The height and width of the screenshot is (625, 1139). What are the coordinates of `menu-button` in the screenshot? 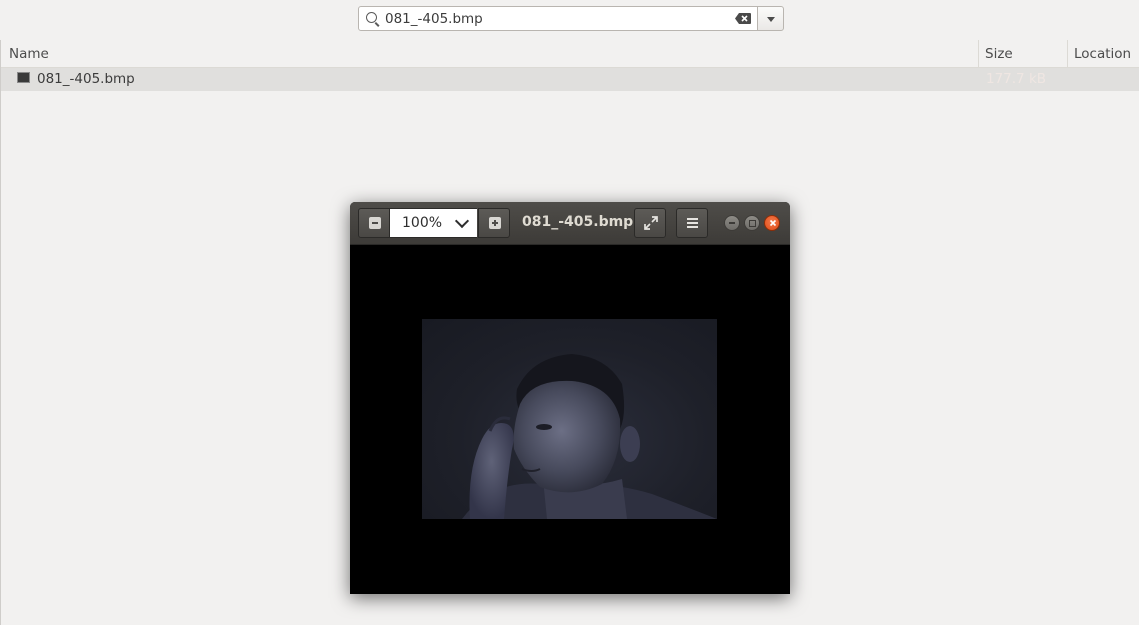 It's located at (692, 223).